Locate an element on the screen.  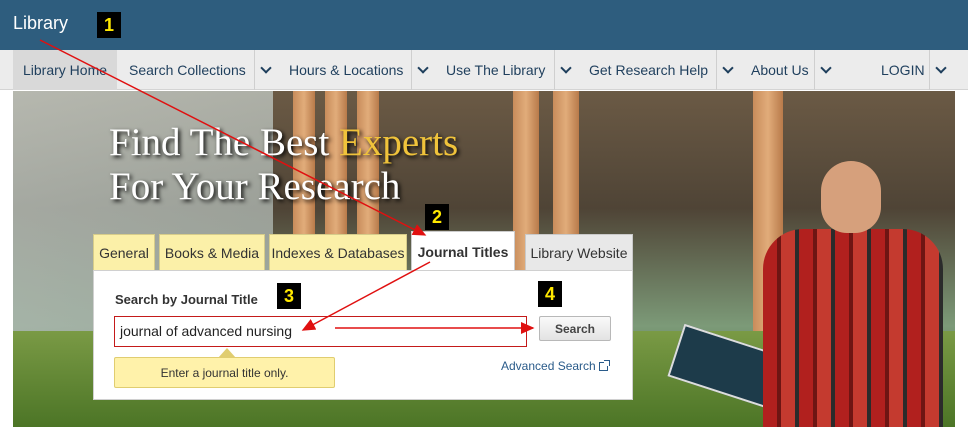
hero-headline: Find The Best Experts For Your Research is located at coordinates (283, 165).